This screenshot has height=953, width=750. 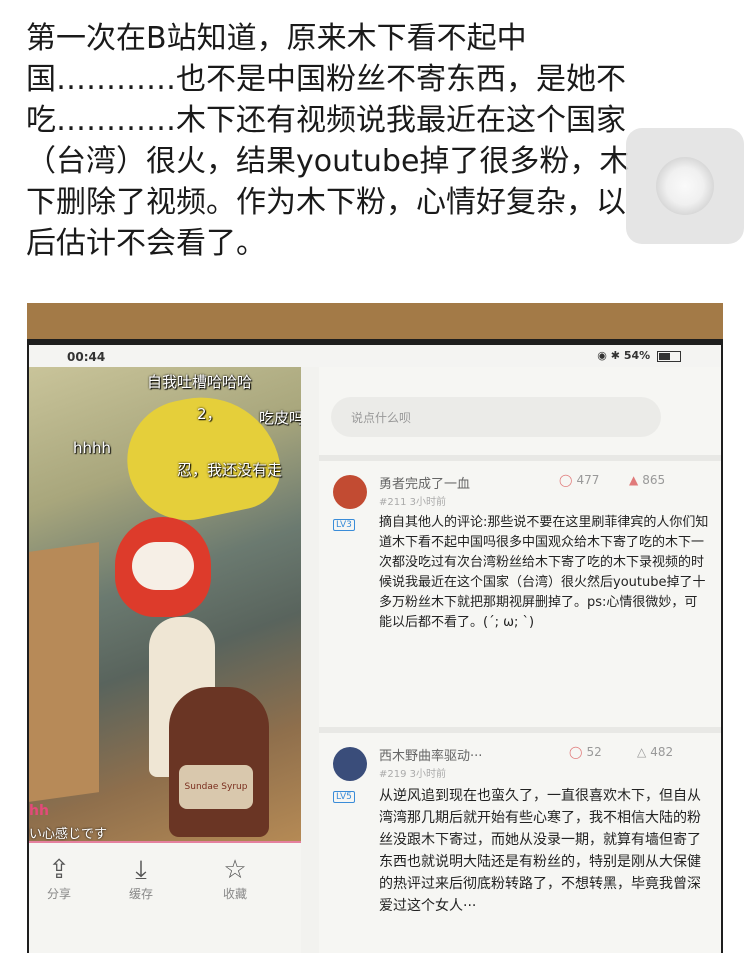 I want to click on comment-input: 说点什么呗, so click(x=496, y=417).